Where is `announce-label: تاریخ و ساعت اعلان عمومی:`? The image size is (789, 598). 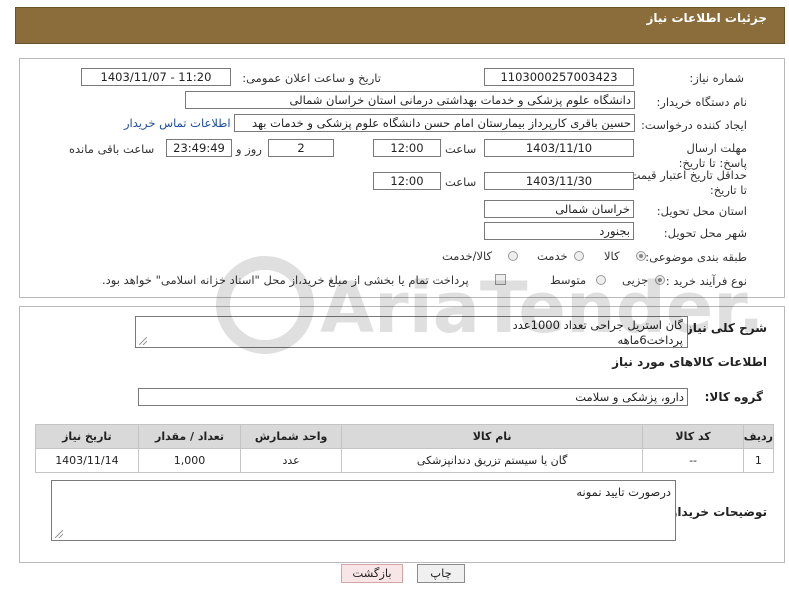 announce-label: تاریخ و ساعت اعلان عمومی: is located at coordinates (311, 78).